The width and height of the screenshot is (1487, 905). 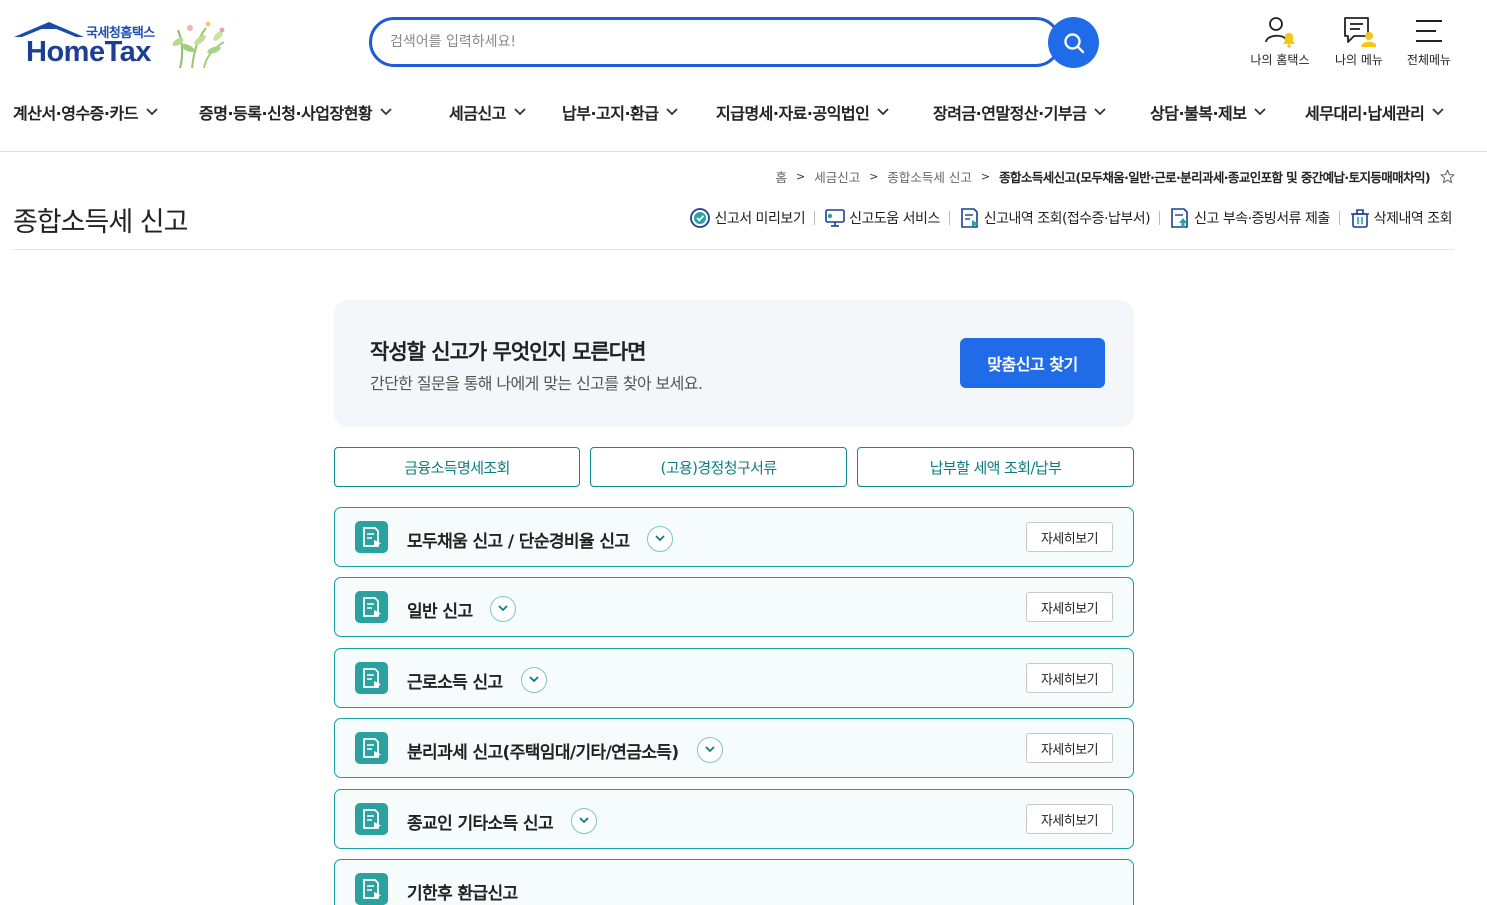 I want to click on my-menu-button: 나의 메뉴, so click(x=1359, y=41).